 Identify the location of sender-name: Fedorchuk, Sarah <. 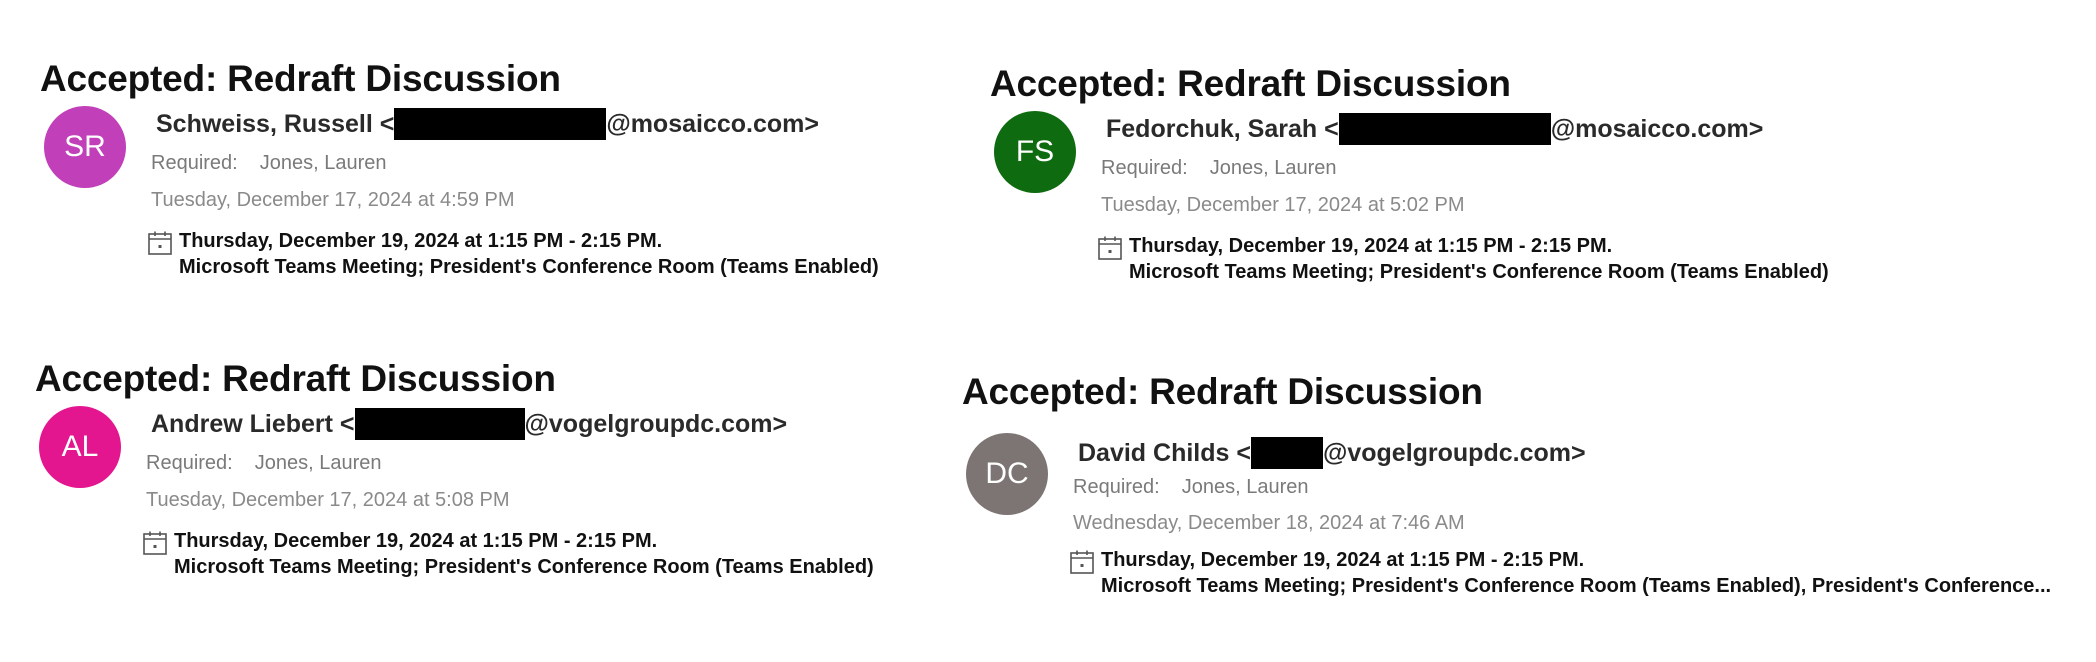
(1222, 128).